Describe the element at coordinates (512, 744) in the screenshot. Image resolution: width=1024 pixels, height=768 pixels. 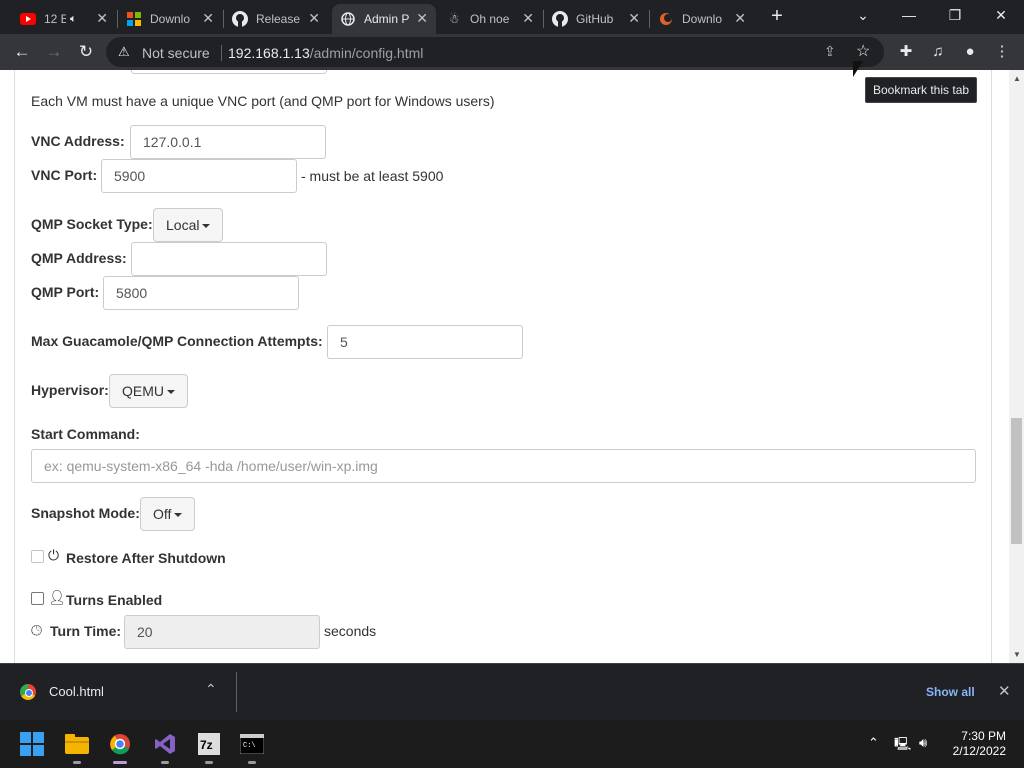
I see `windows-taskbar: 7z C:\ ⌃ 🖳︎ 🔊︎ 7:30 PM 2/12/2022` at that location.